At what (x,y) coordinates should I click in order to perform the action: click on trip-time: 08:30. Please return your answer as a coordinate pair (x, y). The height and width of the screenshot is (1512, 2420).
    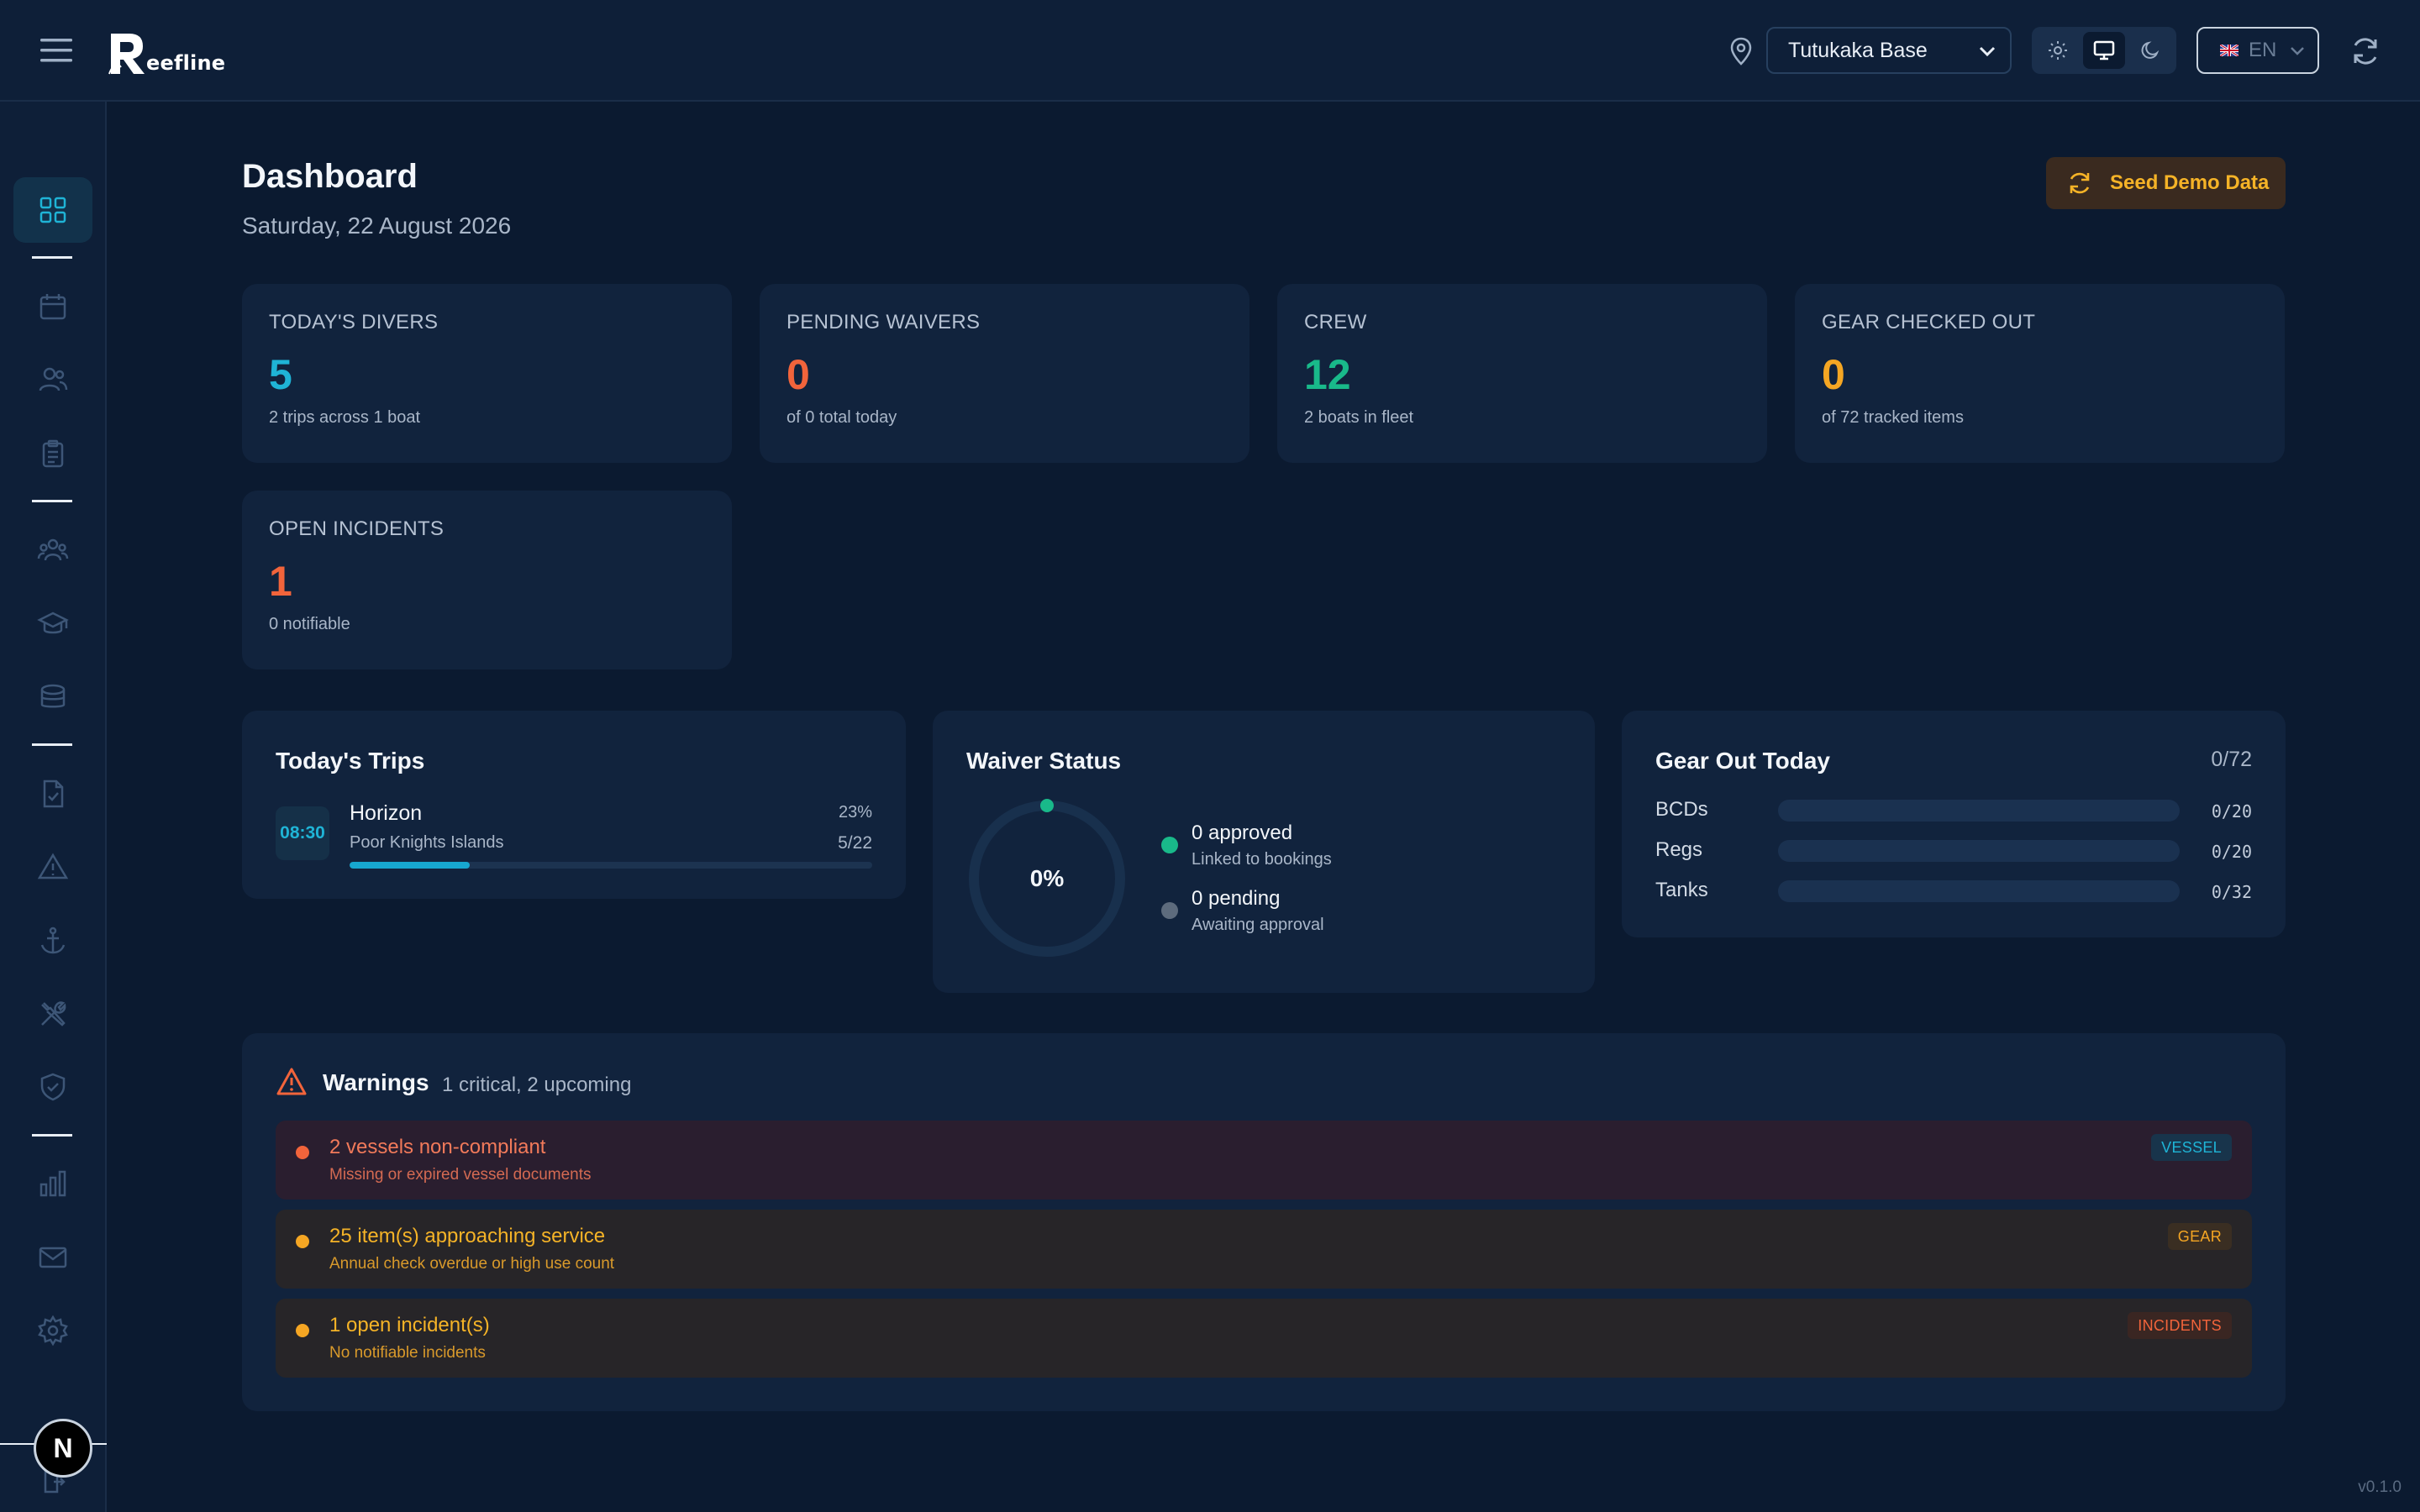
    Looking at the image, I should click on (302, 833).